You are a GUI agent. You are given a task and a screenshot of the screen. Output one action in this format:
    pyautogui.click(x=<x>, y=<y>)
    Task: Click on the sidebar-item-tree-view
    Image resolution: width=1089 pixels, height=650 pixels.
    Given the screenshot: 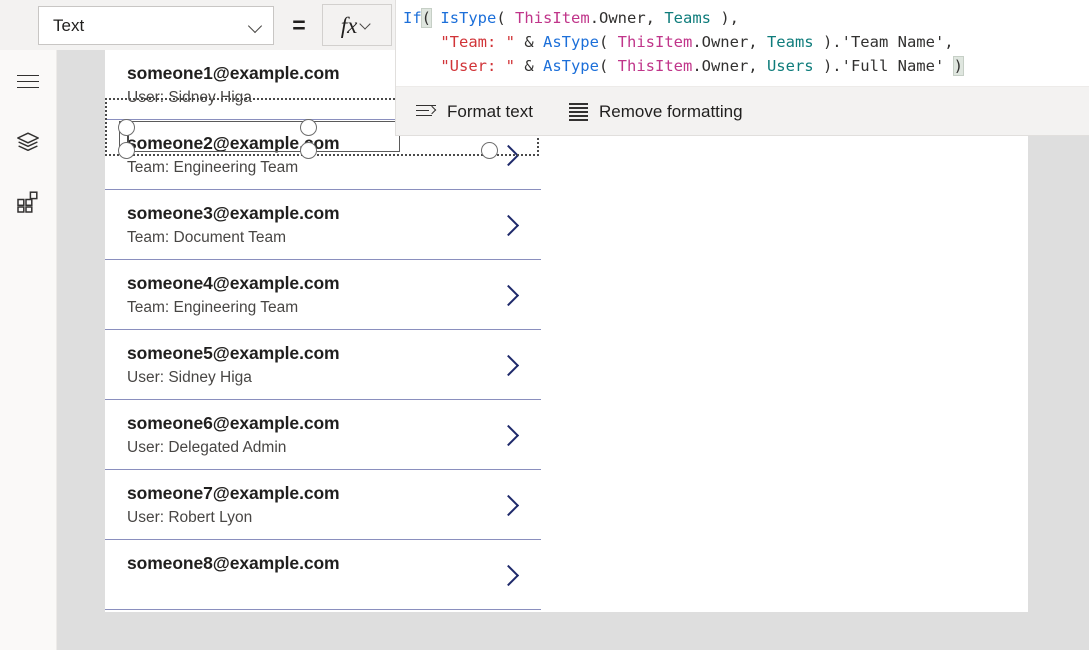 What is the action you would take?
    pyautogui.click(x=28, y=142)
    